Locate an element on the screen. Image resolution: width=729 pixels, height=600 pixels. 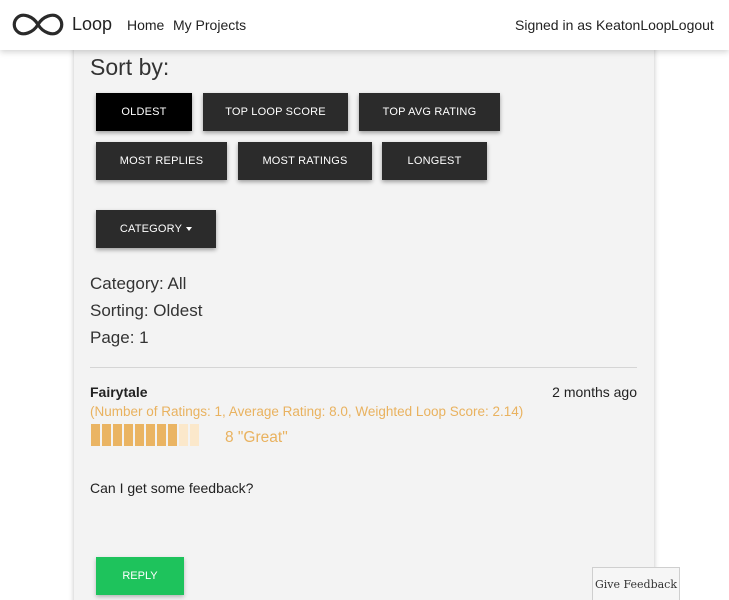
sort-longest-button: Longest is located at coordinates (434, 161).